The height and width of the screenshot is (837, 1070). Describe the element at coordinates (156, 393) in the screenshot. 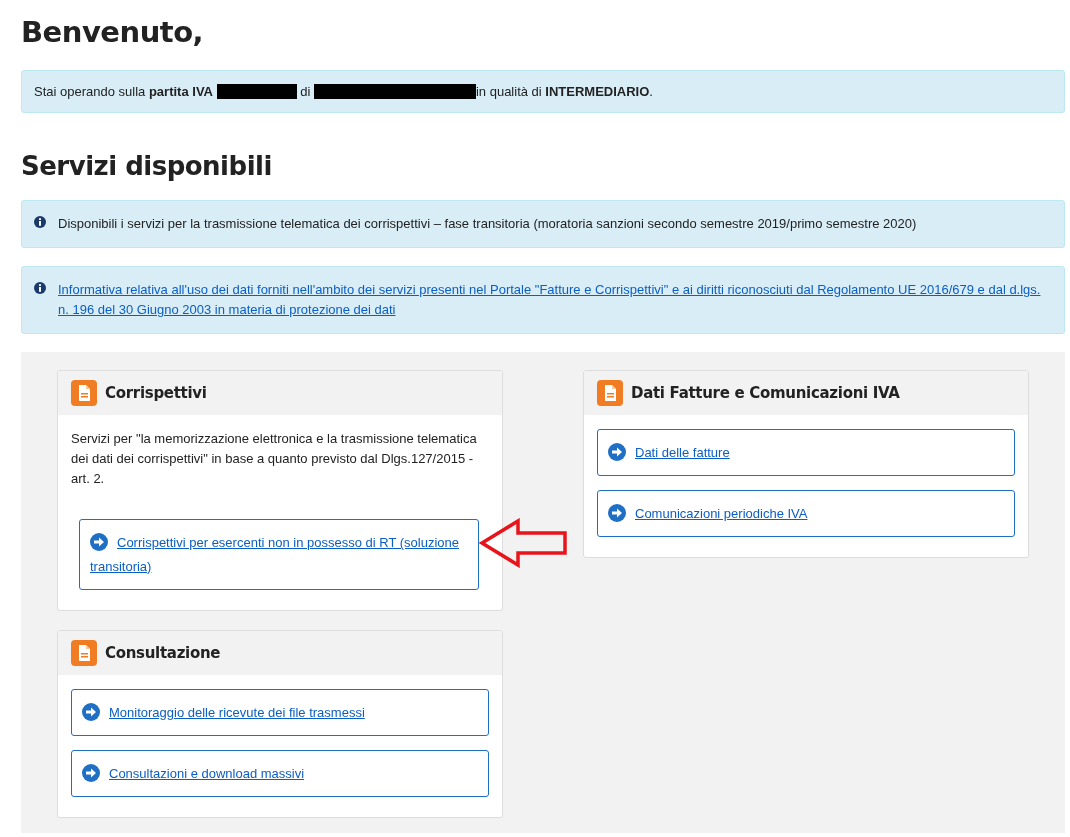

I see `card-title: Corrispettivi` at that location.